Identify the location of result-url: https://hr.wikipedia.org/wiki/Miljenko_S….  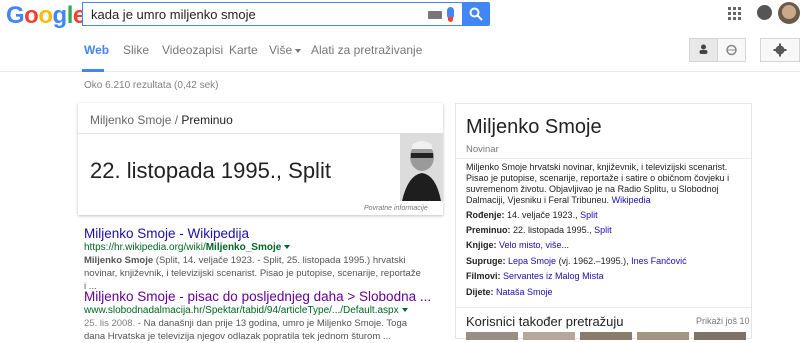
(254, 247).